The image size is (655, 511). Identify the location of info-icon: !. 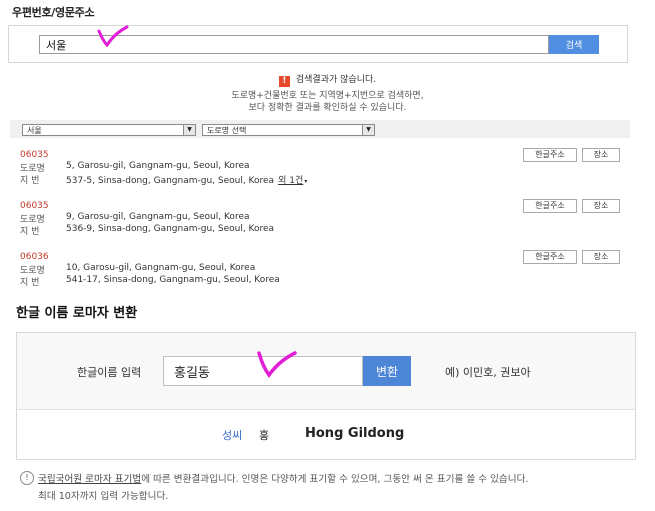
(27, 478).